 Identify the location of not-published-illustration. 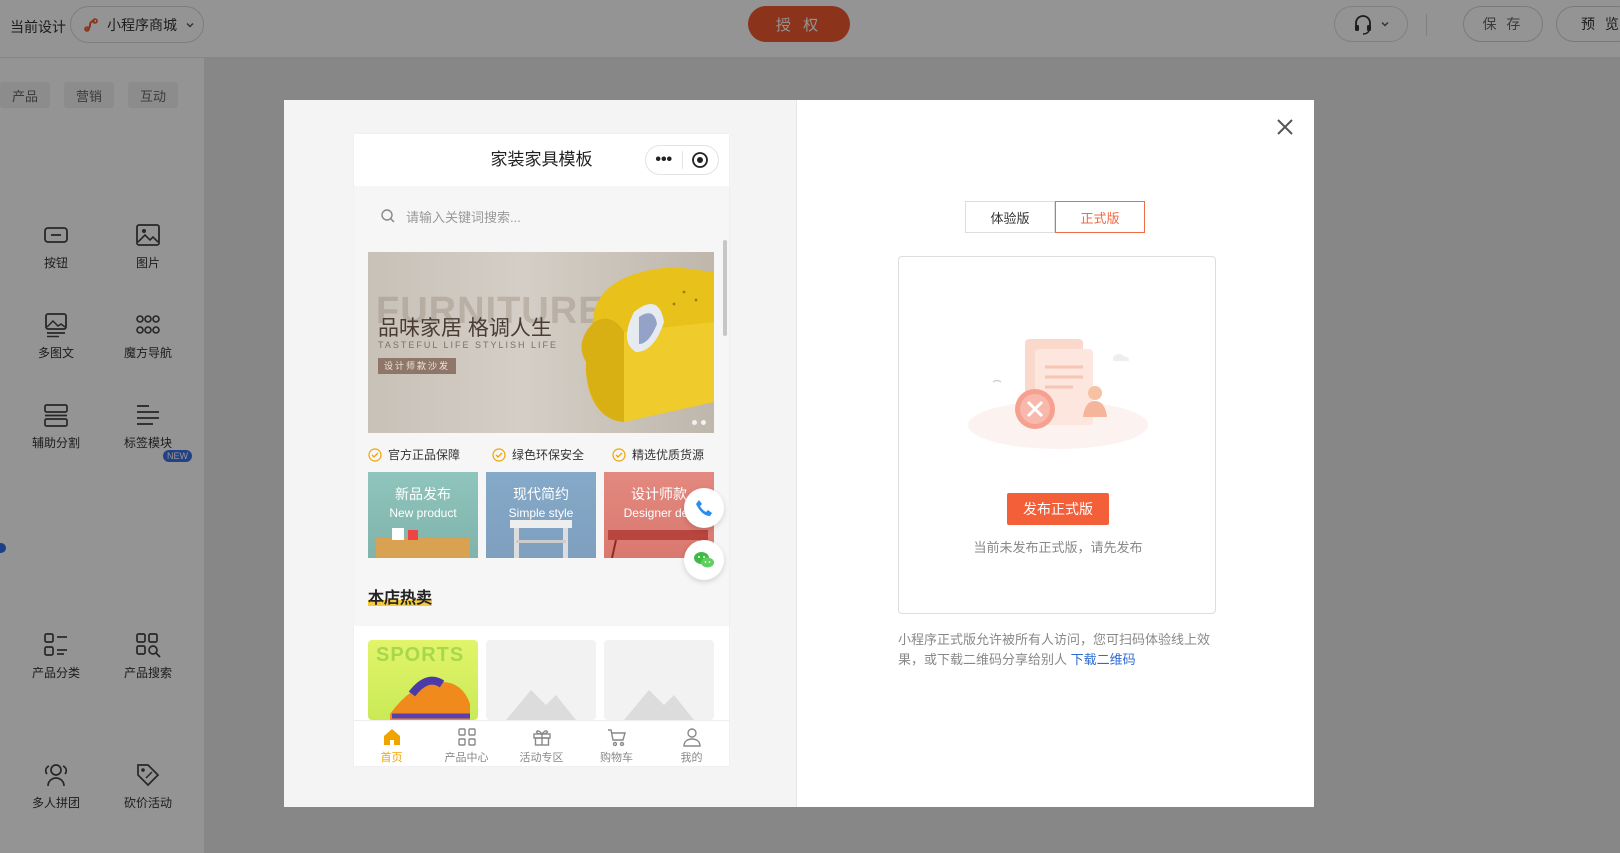
(1058, 394).